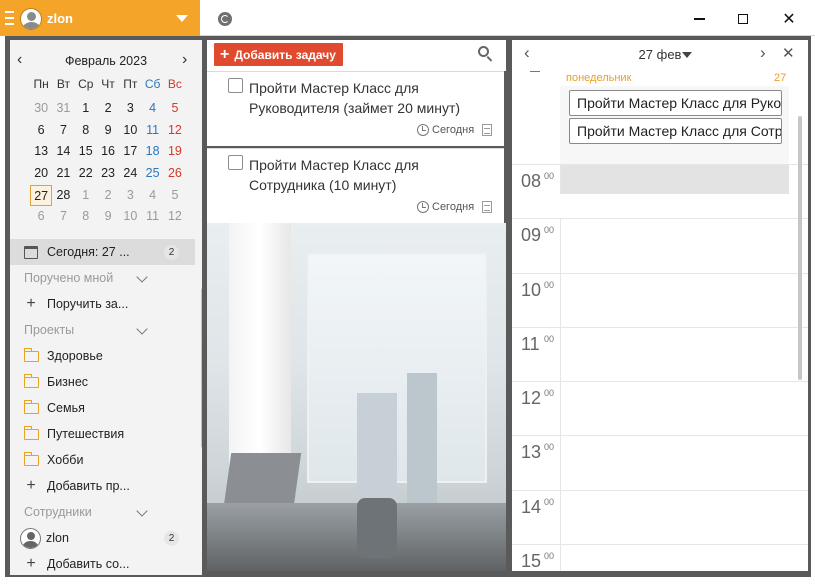 The image size is (815, 587). What do you see at coordinates (675, 131) in the screenshot?
I see `calendar-event: Пройти Мастер Класс для Сотрудника` at bounding box center [675, 131].